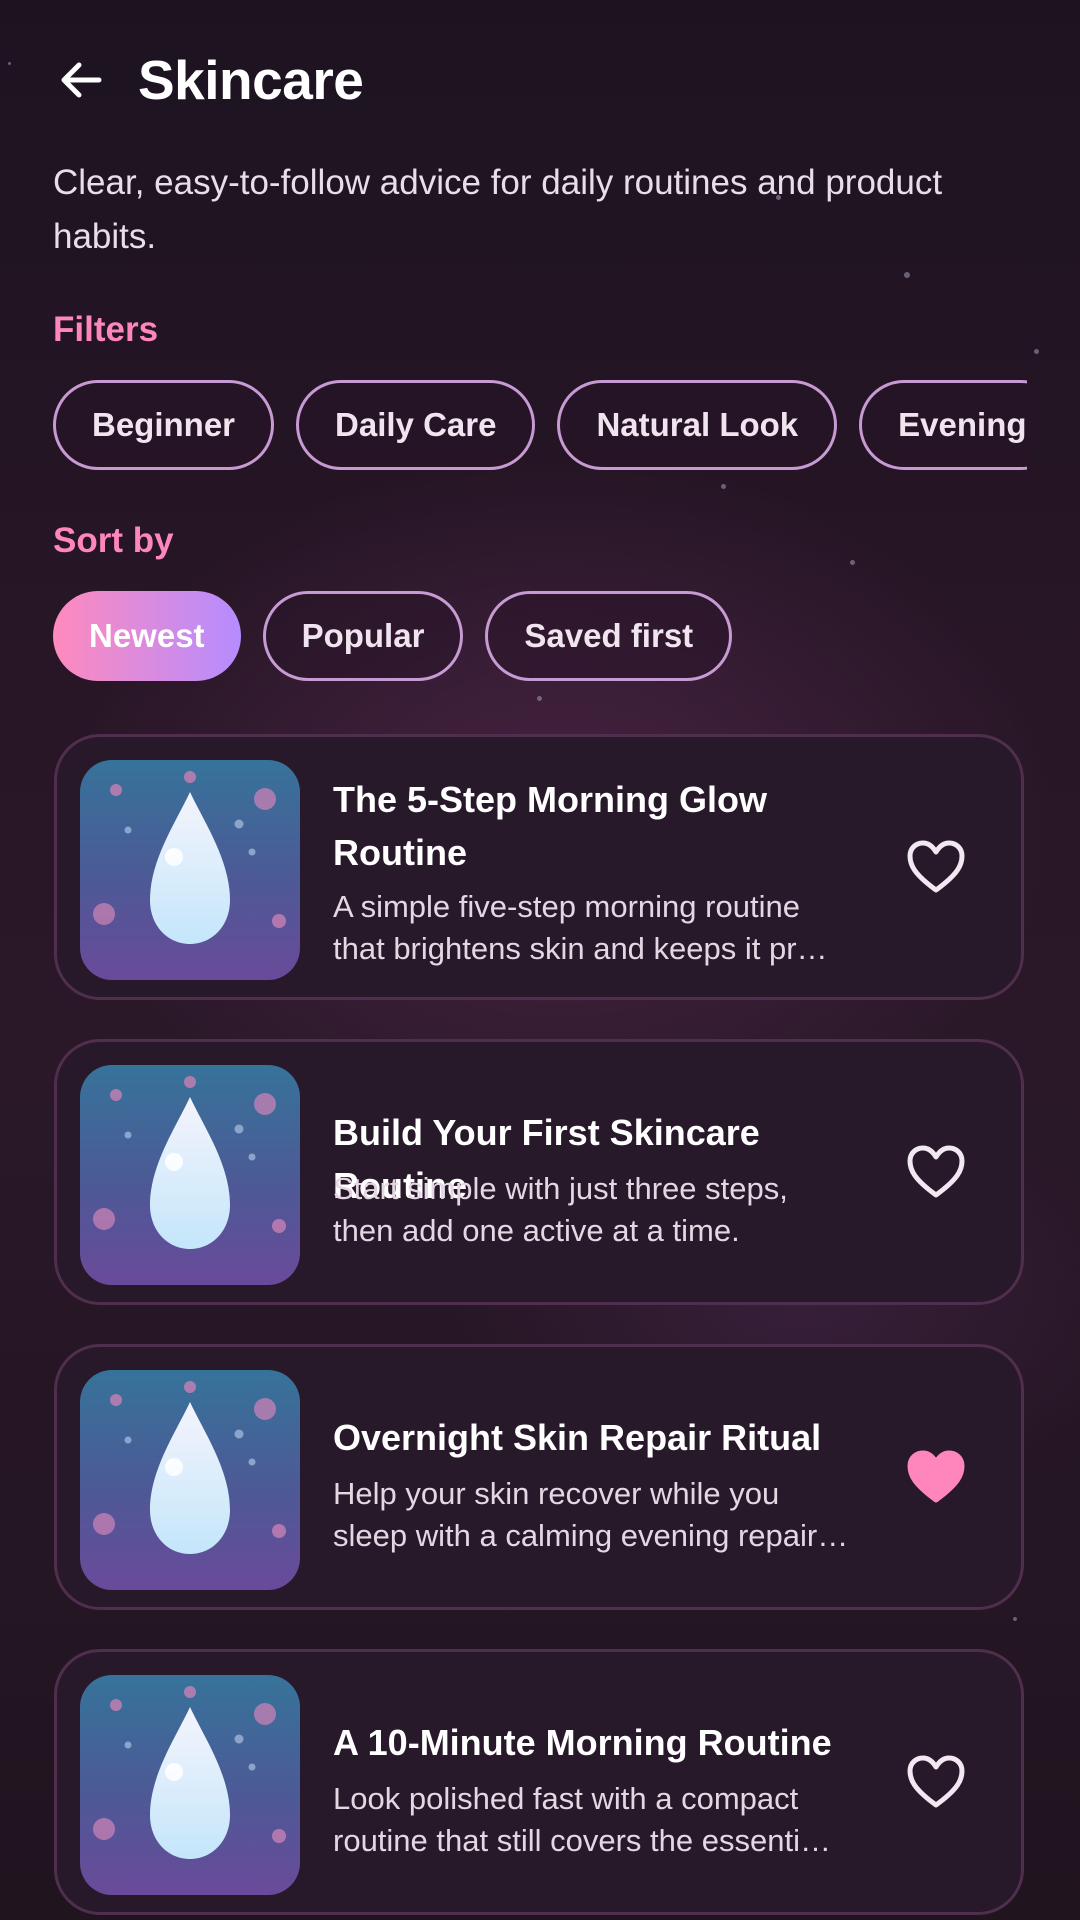  I want to click on article-title-line: Routine, so click(400, 852).